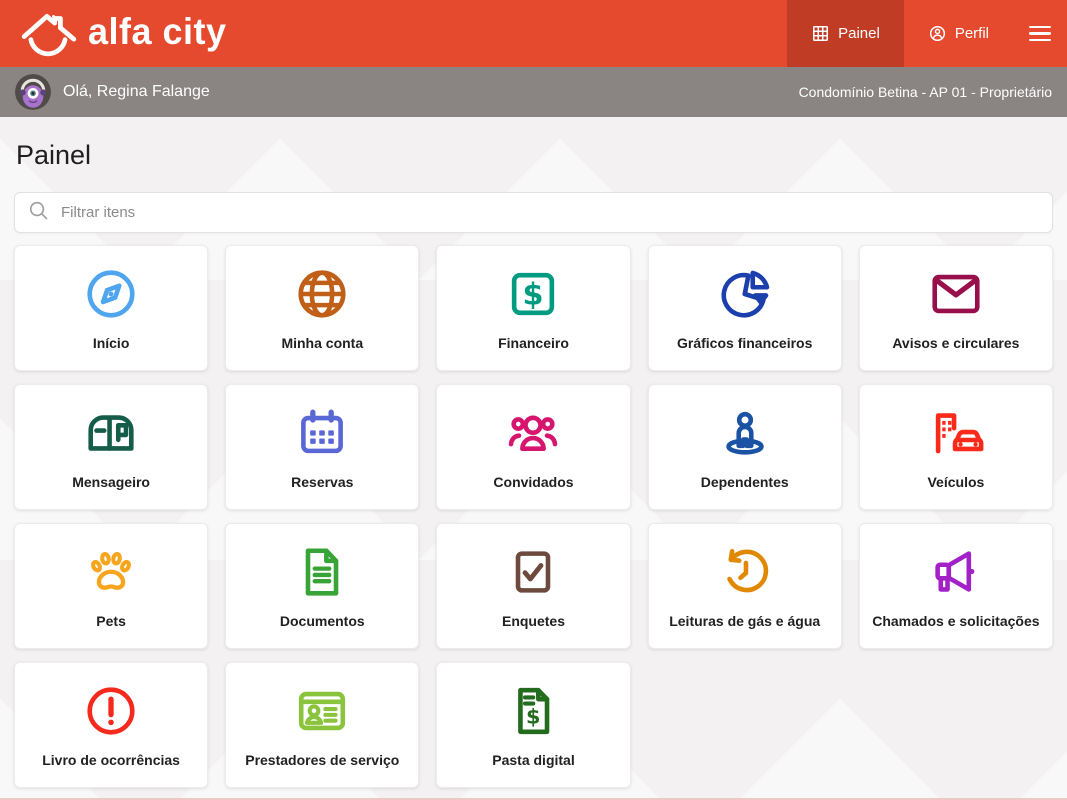  What do you see at coordinates (111, 482) in the screenshot?
I see `card-label: Mensageiro` at bounding box center [111, 482].